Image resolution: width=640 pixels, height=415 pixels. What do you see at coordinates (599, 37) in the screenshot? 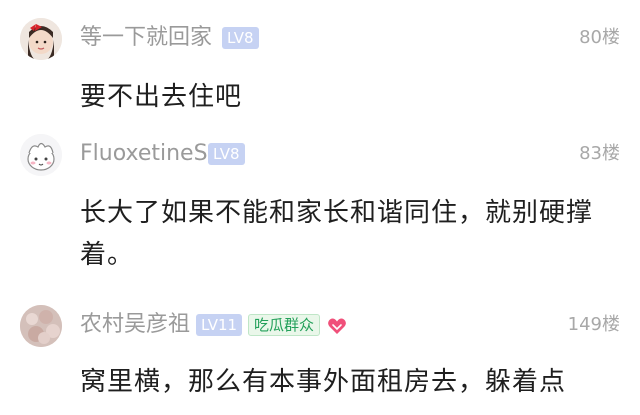
I see `floor-number: 80楼` at bounding box center [599, 37].